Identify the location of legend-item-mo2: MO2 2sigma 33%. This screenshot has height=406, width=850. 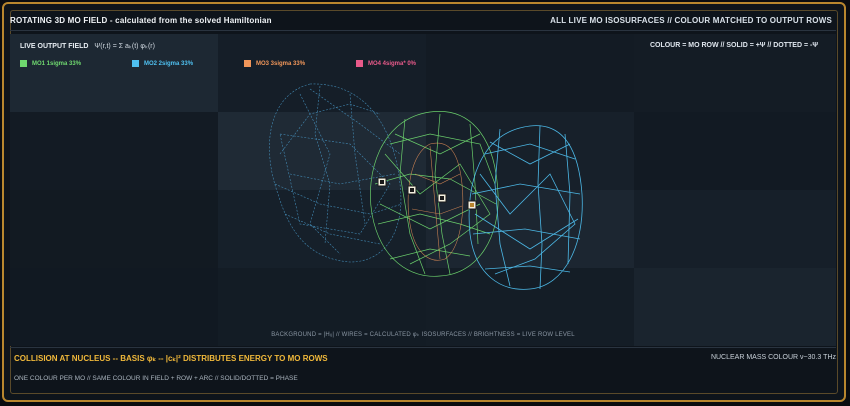
(162, 63).